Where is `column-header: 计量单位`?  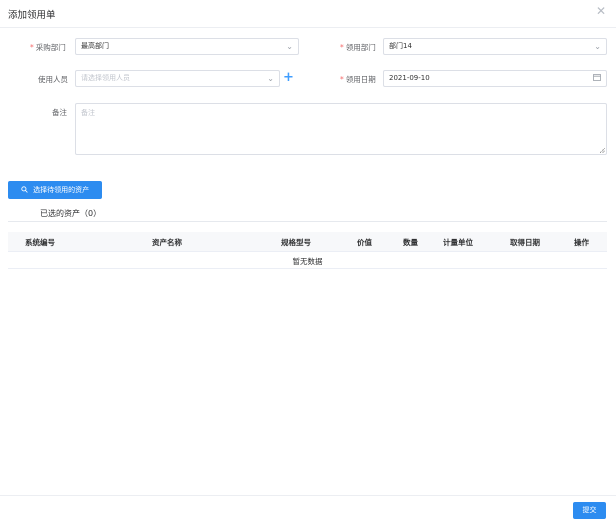 column-header: 计量单位 is located at coordinates (458, 242).